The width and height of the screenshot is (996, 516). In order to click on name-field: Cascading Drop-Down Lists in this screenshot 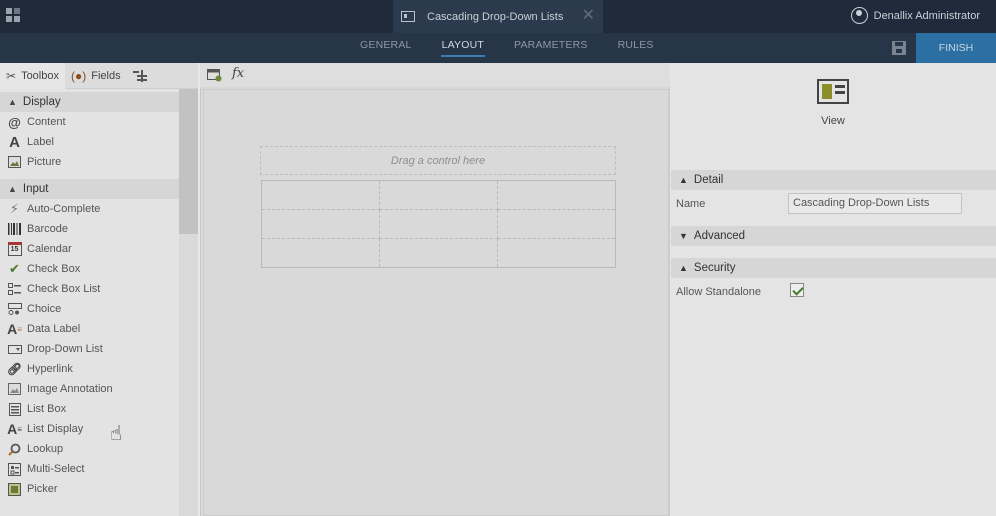, I will do `click(875, 203)`.